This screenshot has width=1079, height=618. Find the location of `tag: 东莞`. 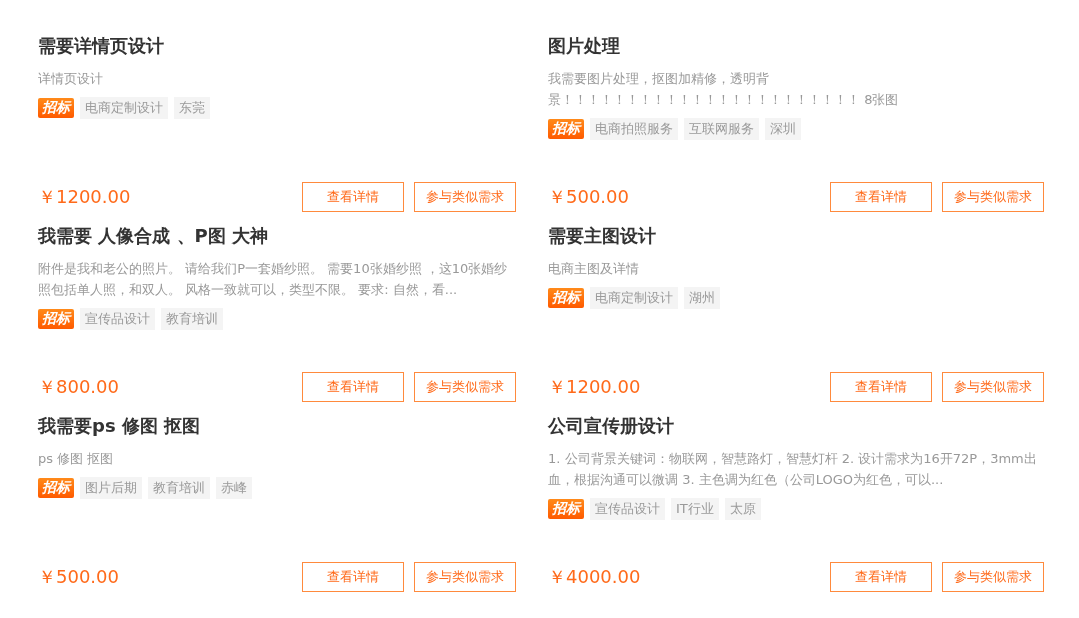

tag: 东莞 is located at coordinates (192, 108).